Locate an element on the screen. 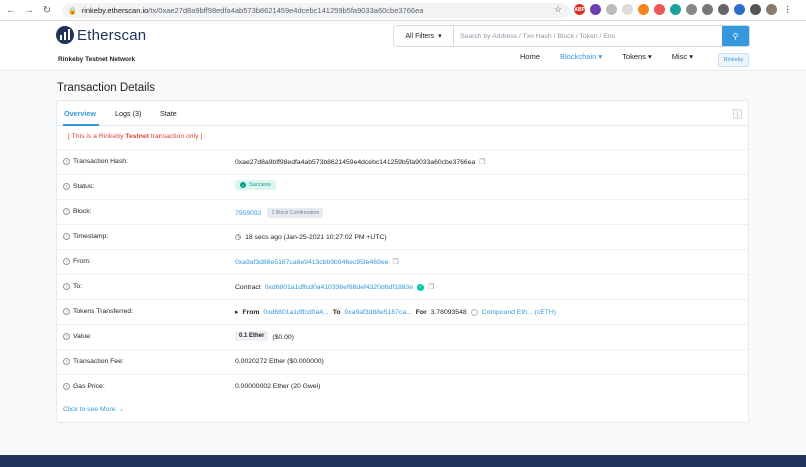 The image size is (806, 467). search-input is located at coordinates (588, 36).